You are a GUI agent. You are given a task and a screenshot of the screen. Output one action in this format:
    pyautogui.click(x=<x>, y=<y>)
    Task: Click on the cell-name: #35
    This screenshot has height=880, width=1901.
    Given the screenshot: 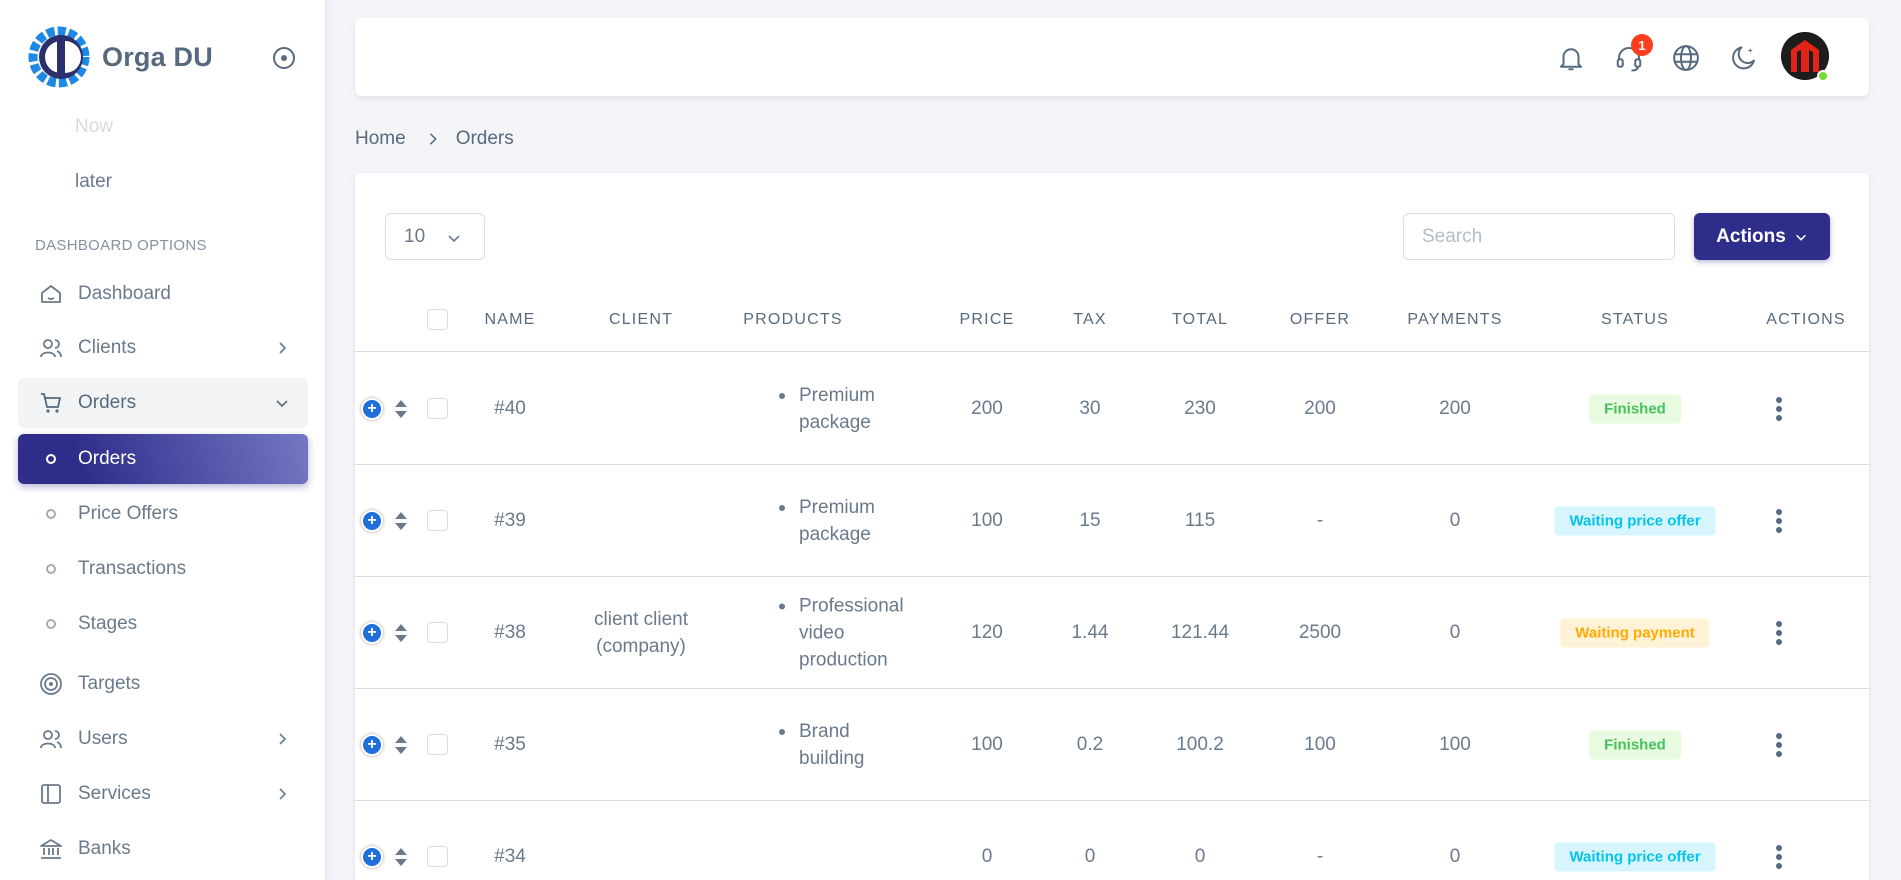 What is the action you would take?
    pyautogui.click(x=510, y=744)
    